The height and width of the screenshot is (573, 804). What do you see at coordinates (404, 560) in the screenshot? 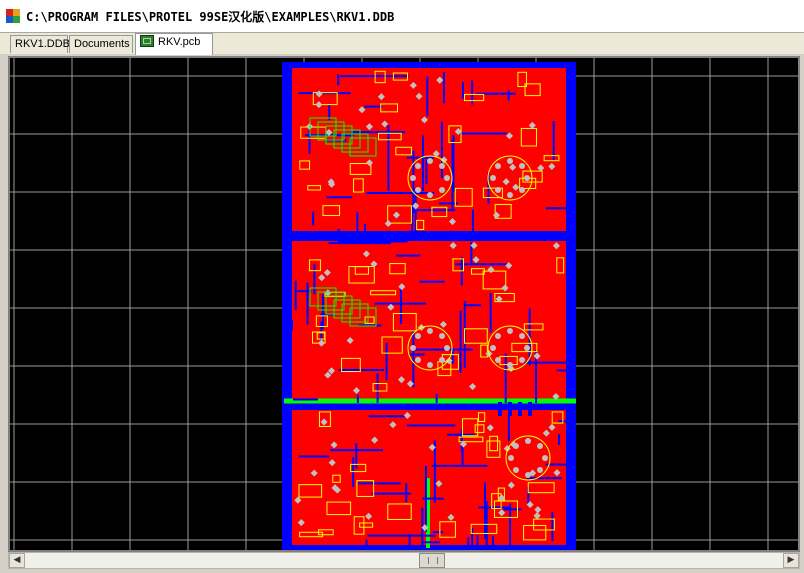
I see `horizontal-scrollbar: ◀ ▶` at bounding box center [404, 560].